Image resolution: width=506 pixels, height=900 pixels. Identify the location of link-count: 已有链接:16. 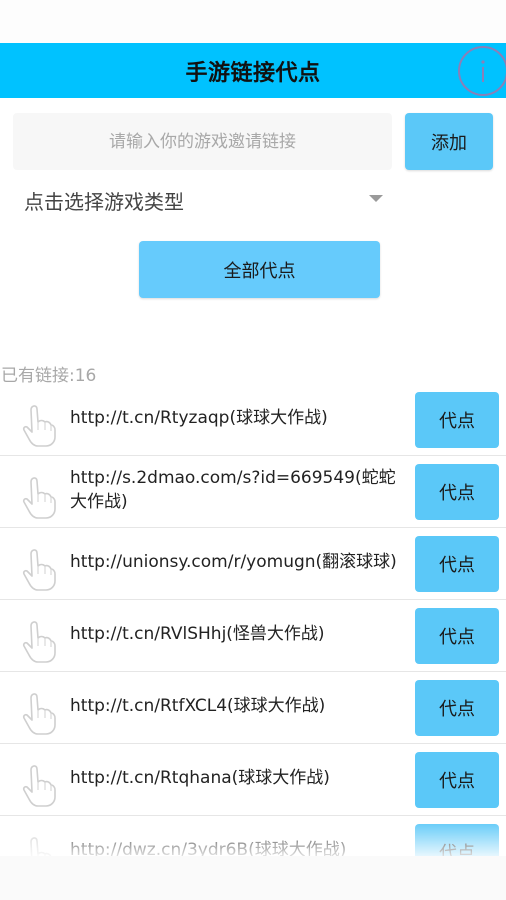
(48, 373).